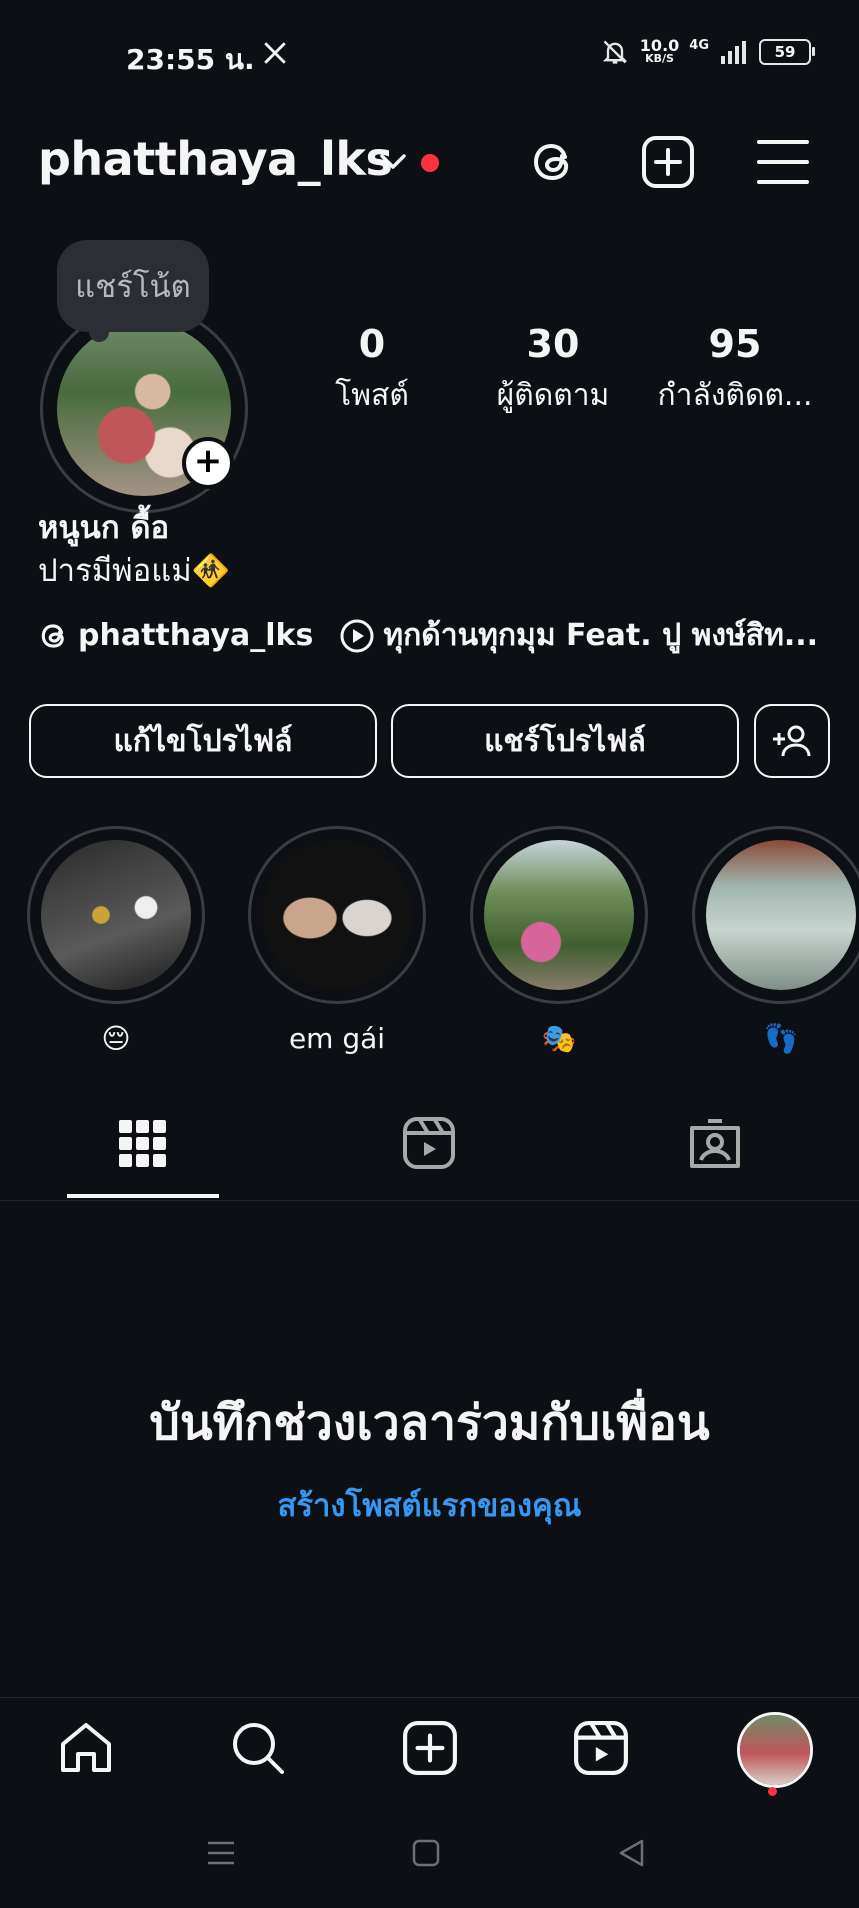 This screenshot has height=1908, width=859. I want to click on reels-icon, so click(429, 1143).